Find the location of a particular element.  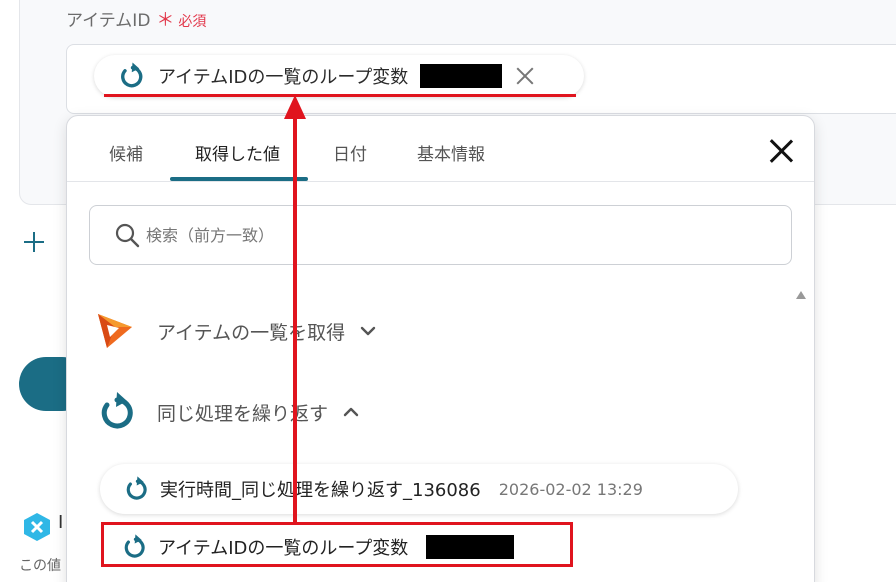

annotation-arrow-head is located at coordinates (295, 107).